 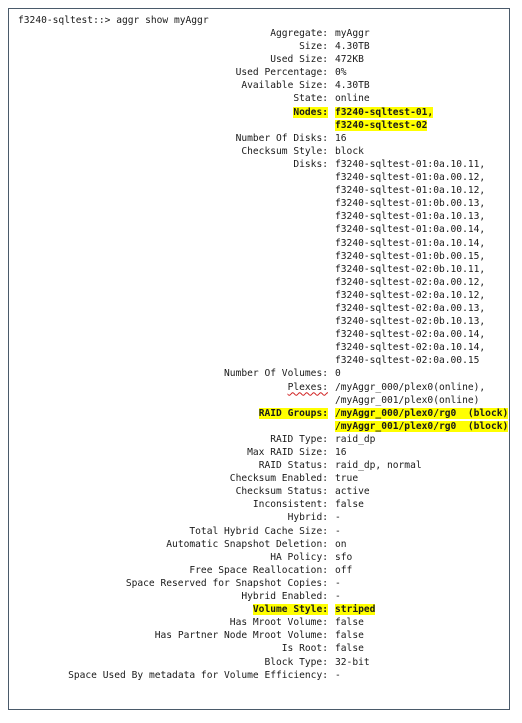 What do you see at coordinates (344, 557) in the screenshot?
I see `detail-value-text: sfo` at bounding box center [344, 557].